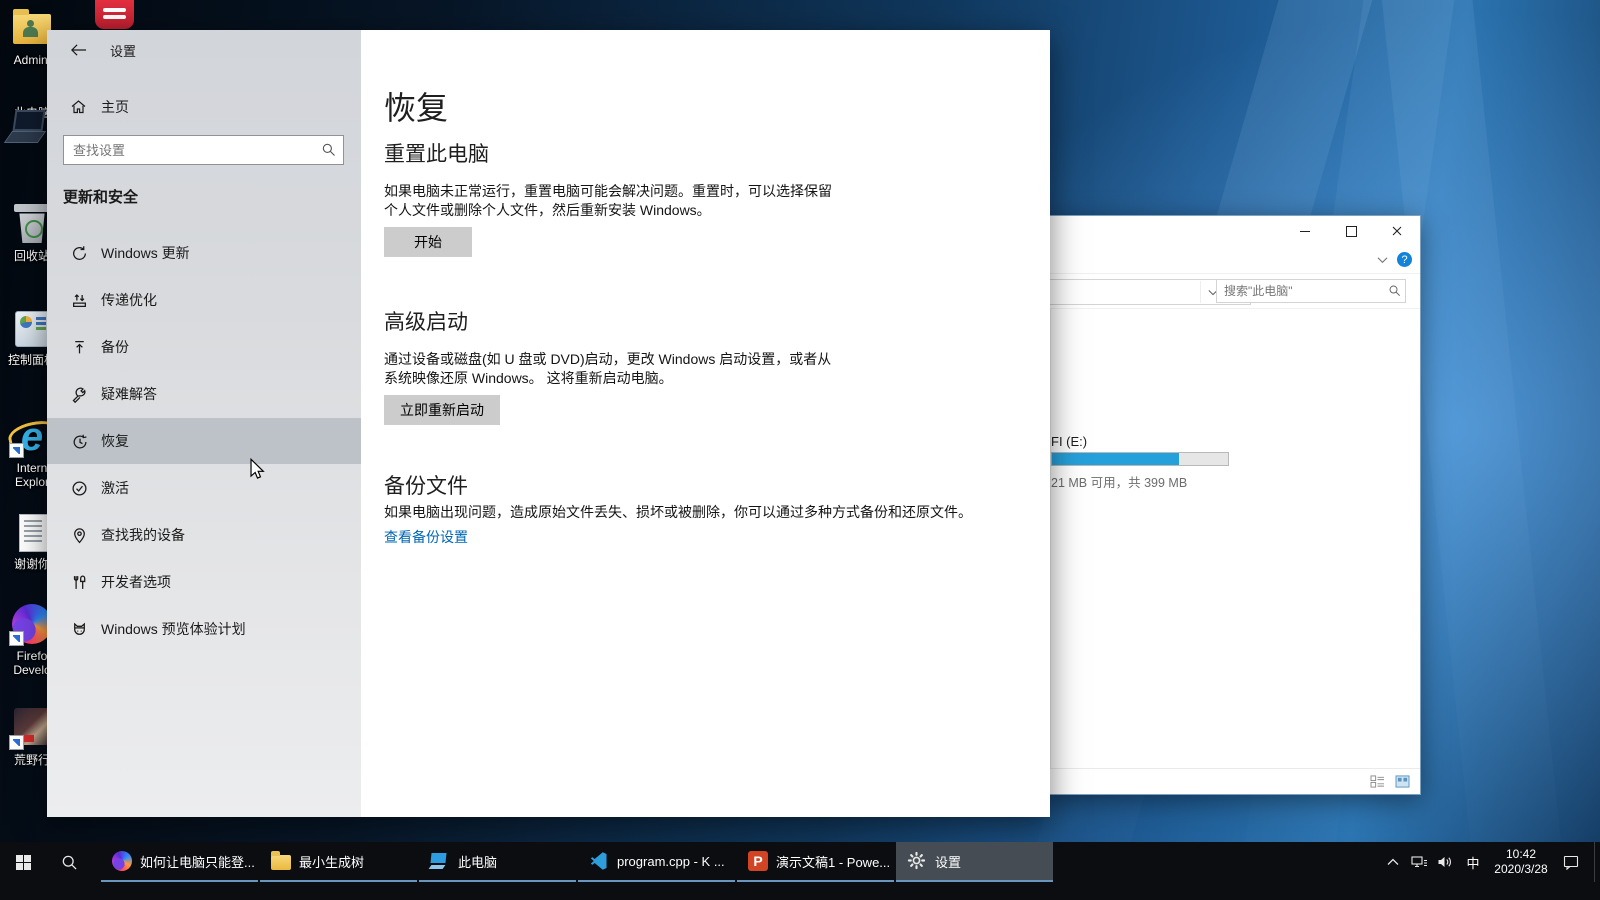 This screenshot has height=900, width=1600. Describe the element at coordinates (917, 861) in the screenshot. I see `gear-icon` at that location.